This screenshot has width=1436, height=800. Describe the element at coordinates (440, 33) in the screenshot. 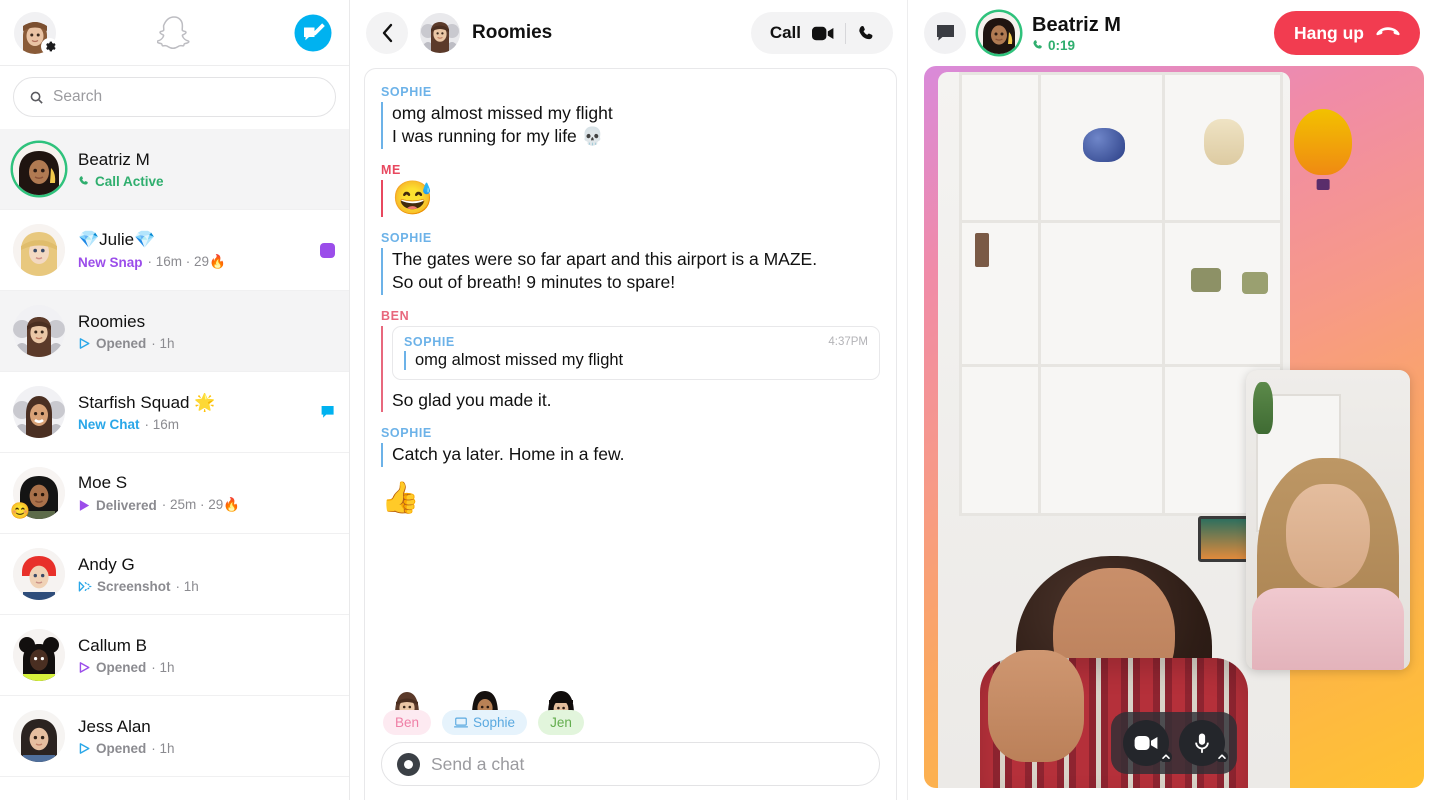

I see `group-avatar` at that location.